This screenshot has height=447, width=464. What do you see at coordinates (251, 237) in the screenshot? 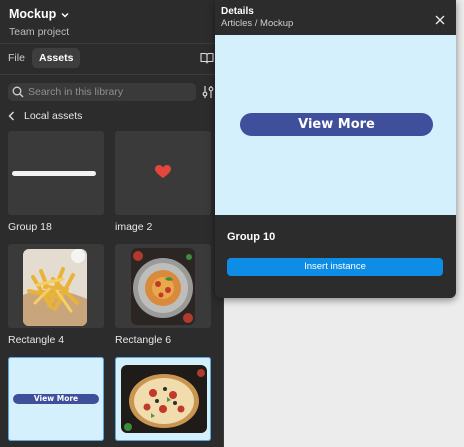
I see `component-name: Group 10` at bounding box center [251, 237].